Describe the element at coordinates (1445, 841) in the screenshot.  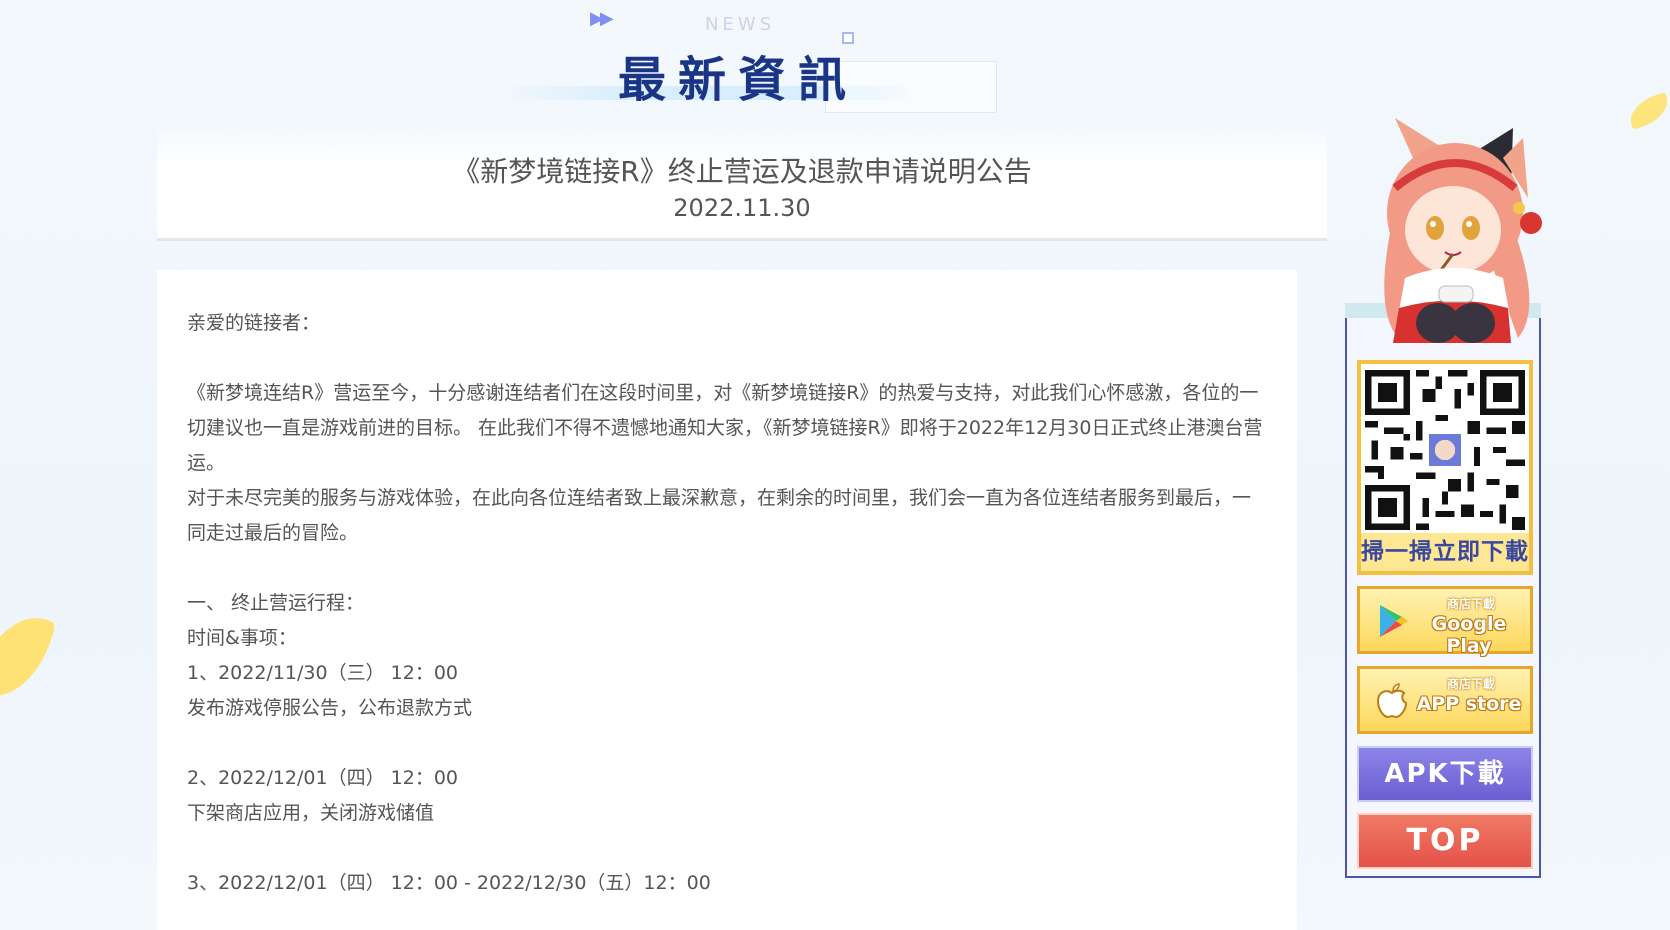
I see `back-to-top-button: TOP` at that location.